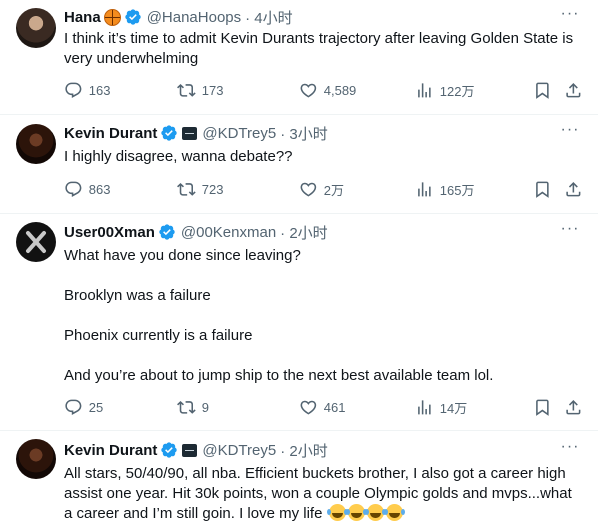  I want to click on tweet-paragraph: I highly disagree, wanna debate??, so click(178, 156).